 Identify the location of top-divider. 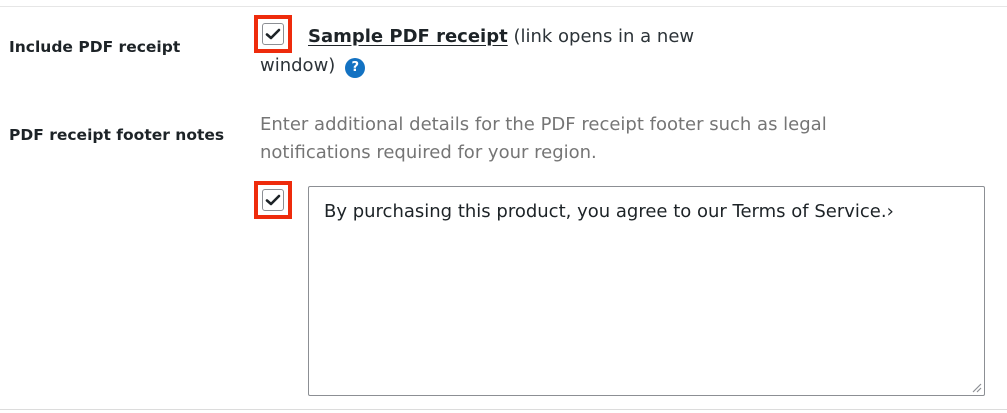
(503, 6).